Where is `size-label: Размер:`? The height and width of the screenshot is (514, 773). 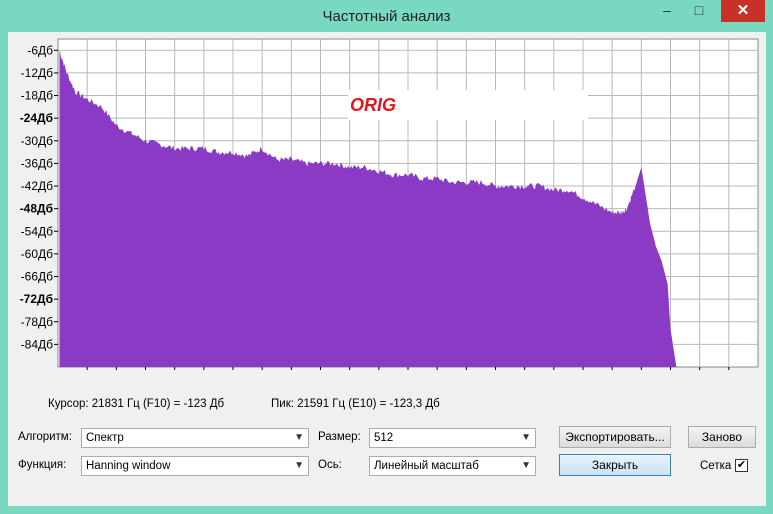
size-label: Размер: is located at coordinates (339, 437).